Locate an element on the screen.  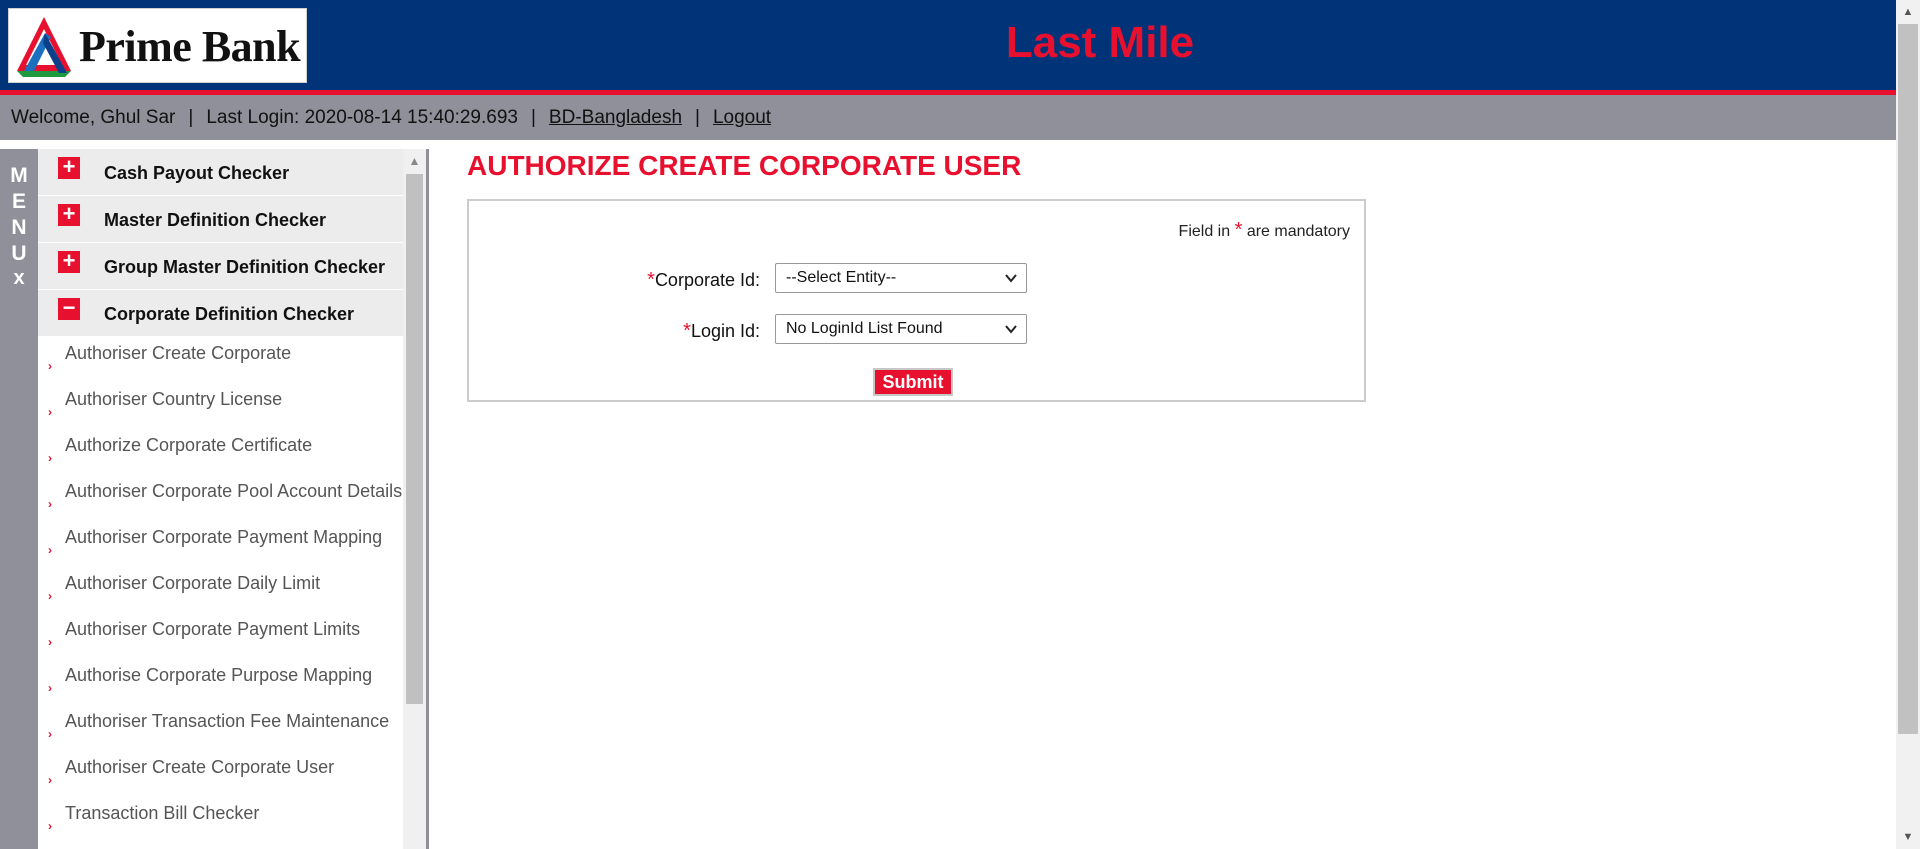
login-id-value: No LoginId List Found is located at coordinates (864, 328).